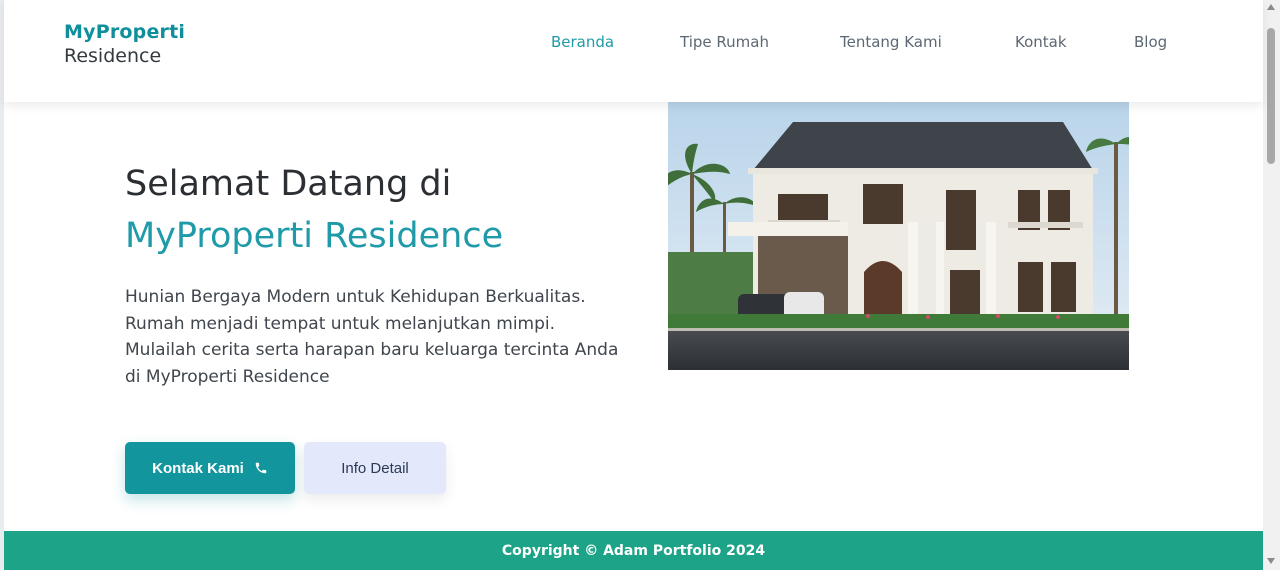 This screenshot has width=1280, height=570. I want to click on brand-name-line2: Residence, so click(113, 56).